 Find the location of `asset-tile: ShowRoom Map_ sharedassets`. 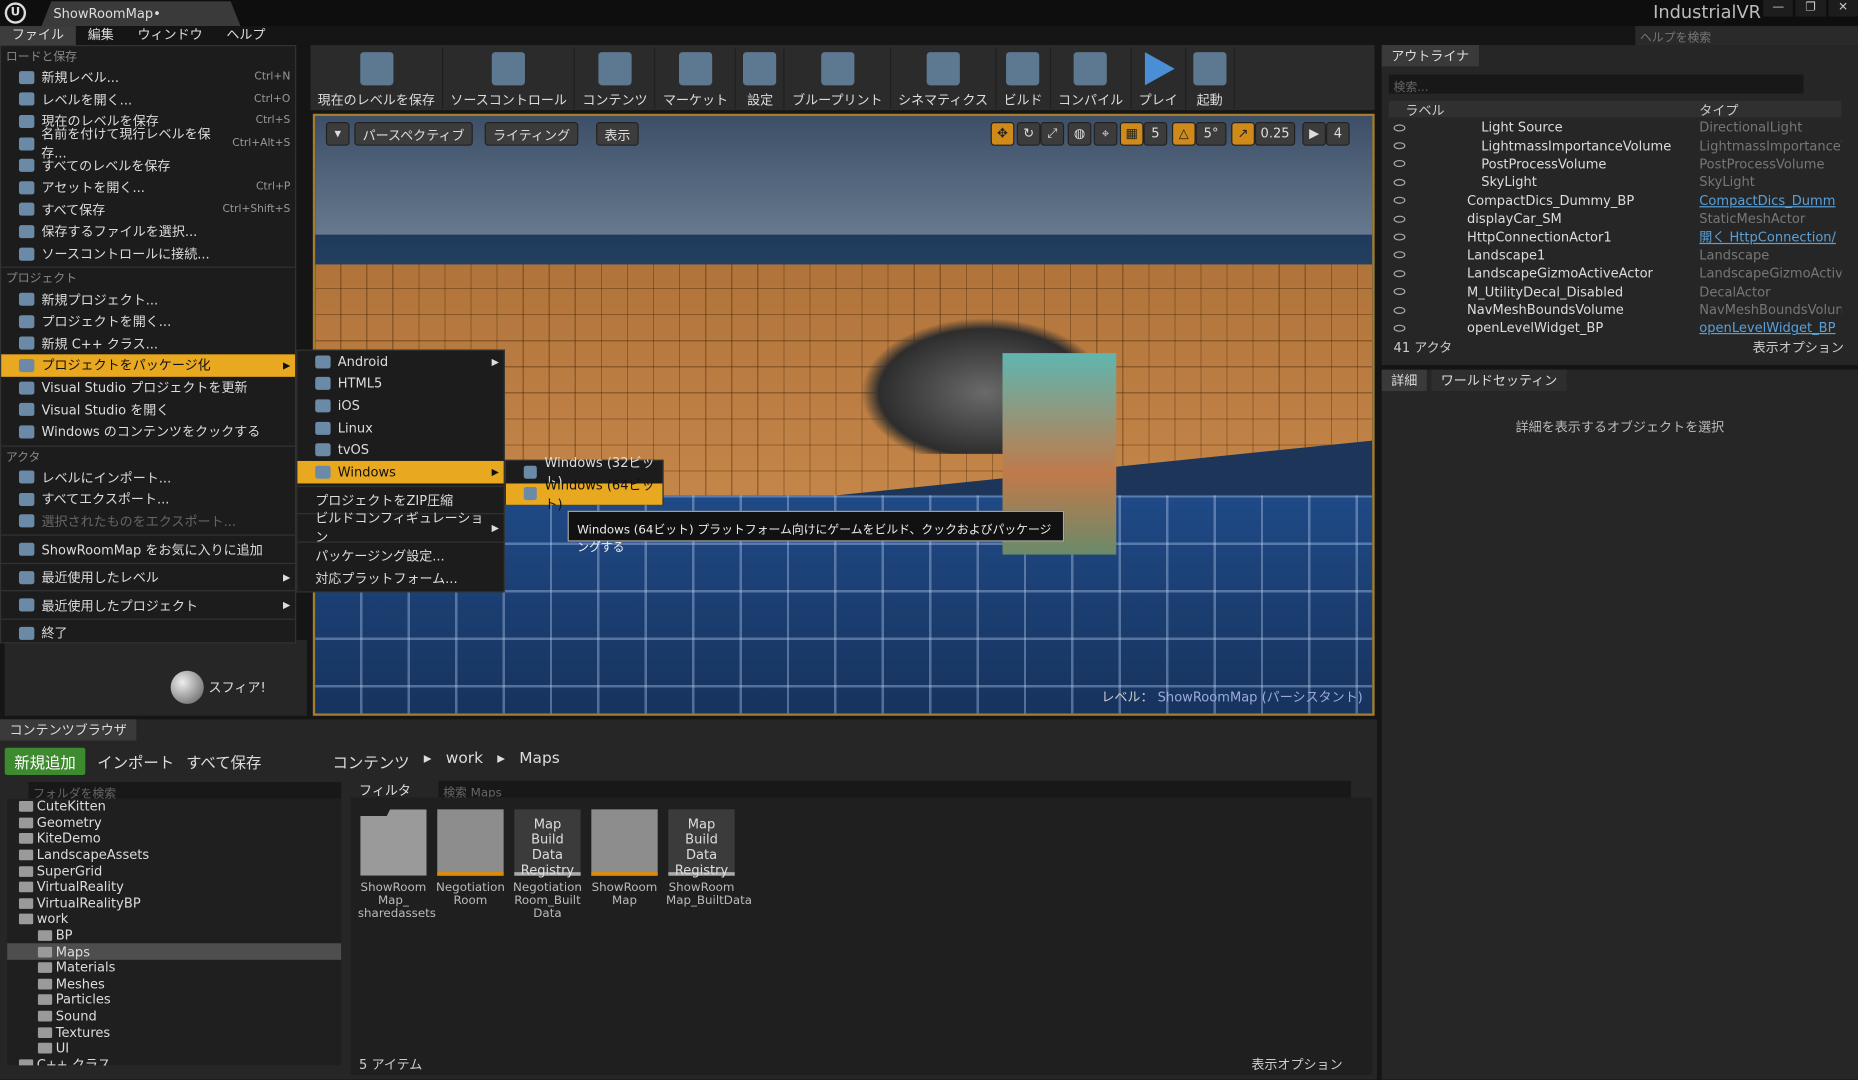

asset-tile: ShowRoom Map_ sharedassets is located at coordinates (397, 868).